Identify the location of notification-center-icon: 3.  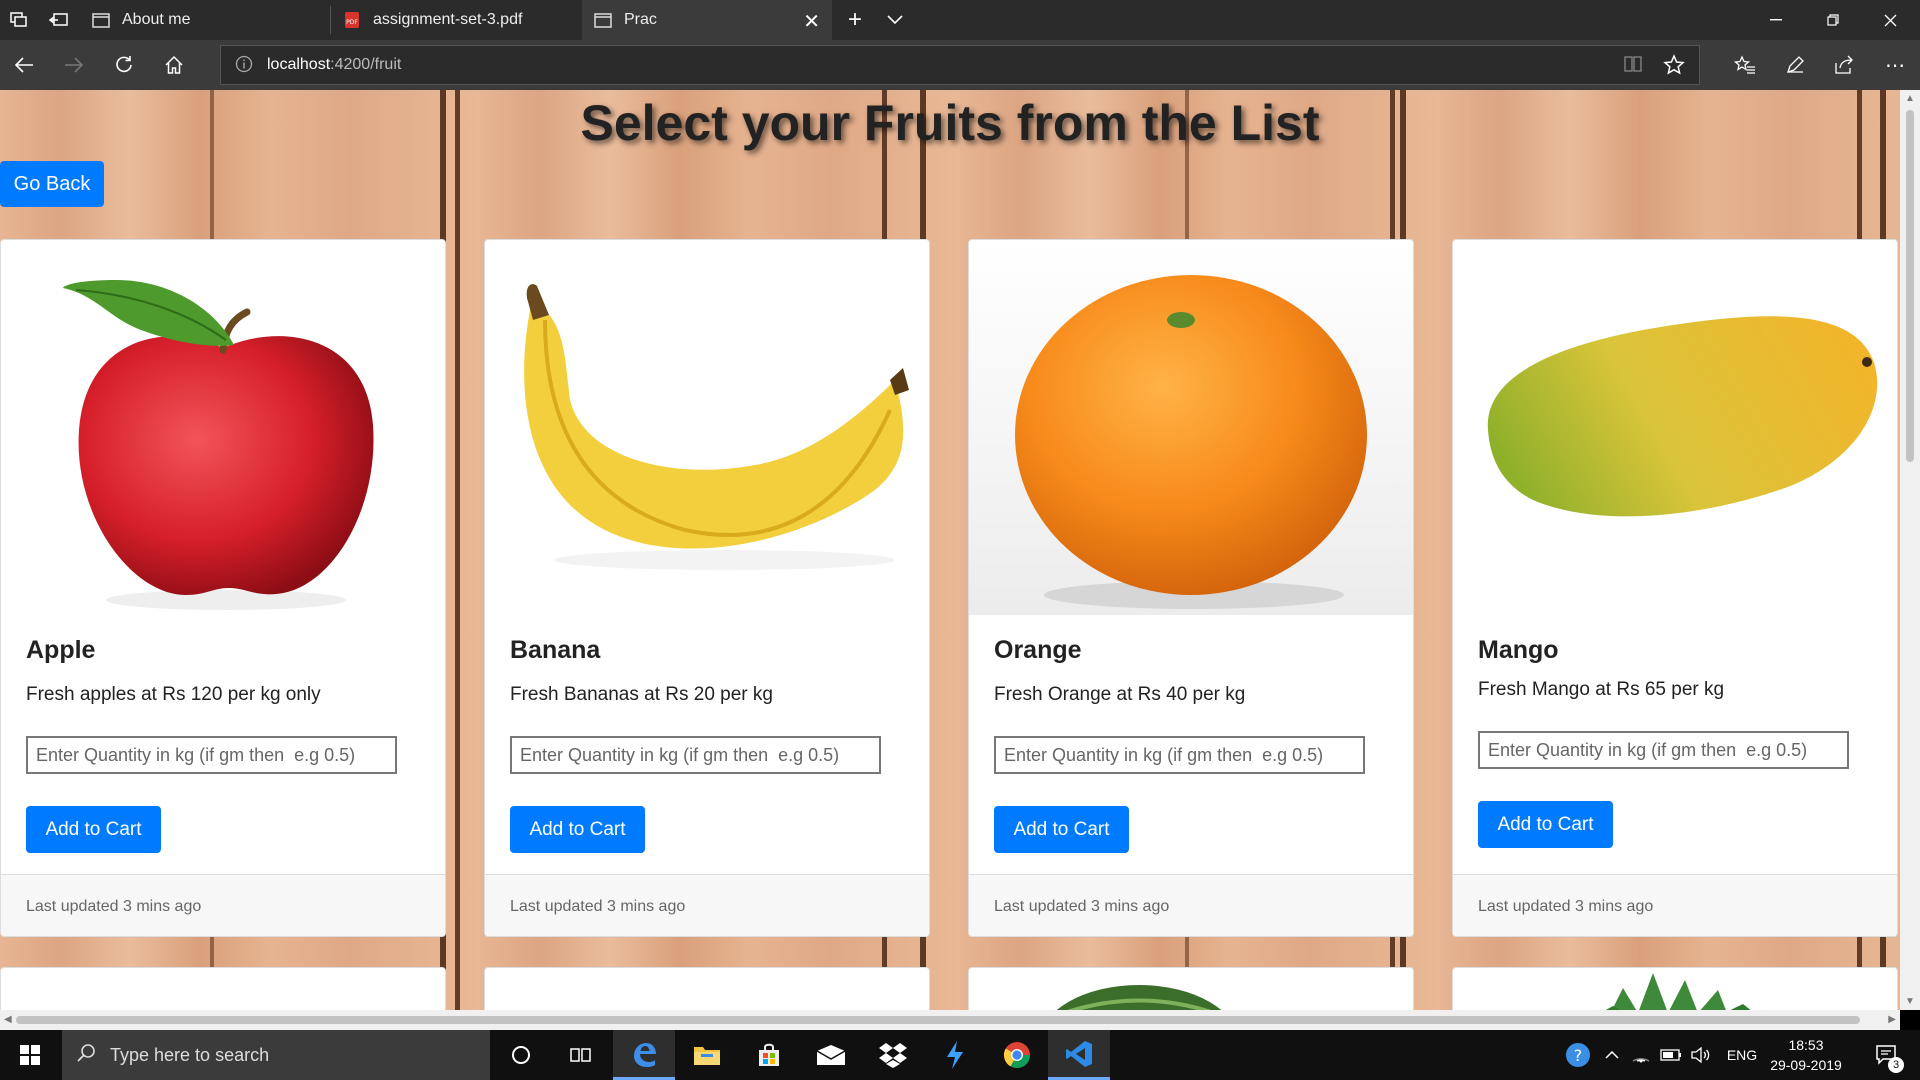
(1887, 1055).